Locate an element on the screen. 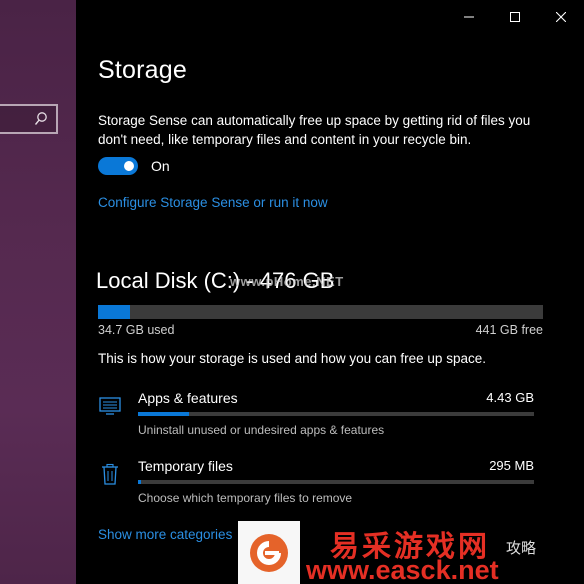  watermark-logo-icon is located at coordinates (269, 552).